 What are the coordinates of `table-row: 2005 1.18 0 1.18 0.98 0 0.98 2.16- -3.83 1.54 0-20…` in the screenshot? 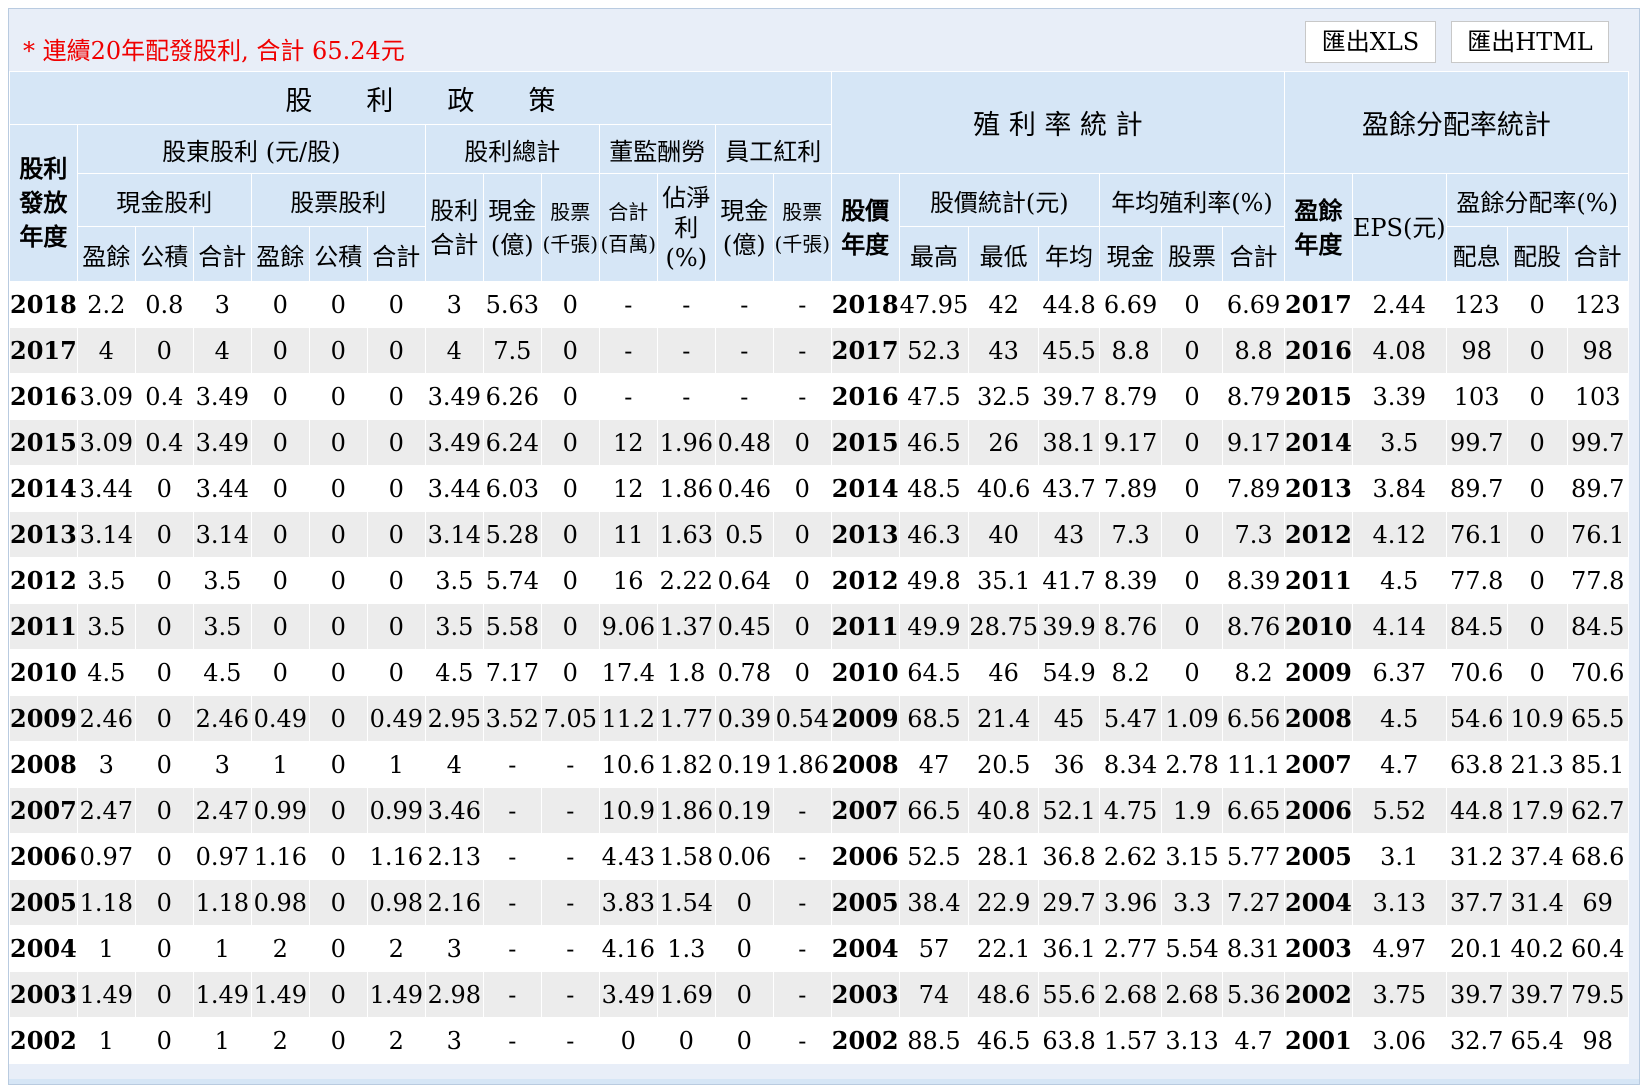 It's located at (819, 902).